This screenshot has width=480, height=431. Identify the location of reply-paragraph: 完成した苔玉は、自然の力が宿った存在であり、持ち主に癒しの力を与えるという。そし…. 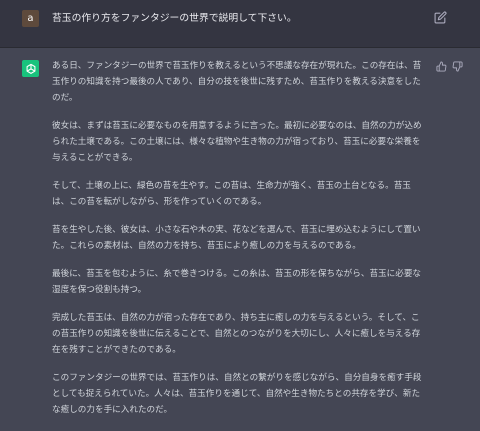
(236, 334).